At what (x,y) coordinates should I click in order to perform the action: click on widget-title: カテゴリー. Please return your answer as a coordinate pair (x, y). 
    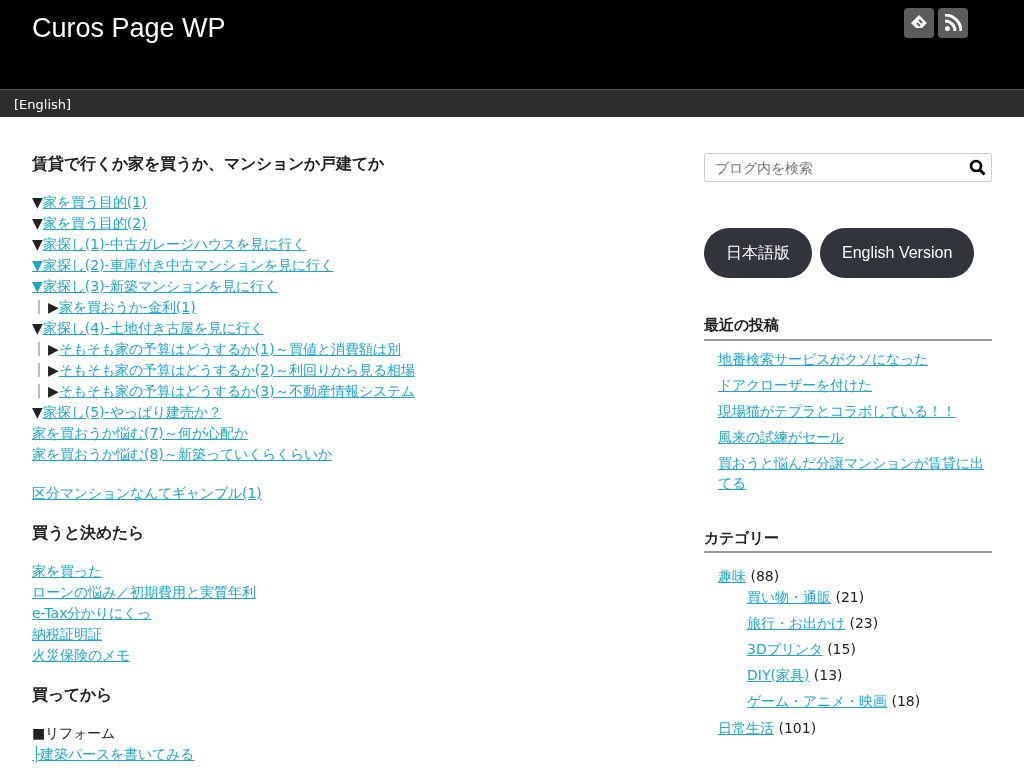
    Looking at the image, I should click on (848, 539).